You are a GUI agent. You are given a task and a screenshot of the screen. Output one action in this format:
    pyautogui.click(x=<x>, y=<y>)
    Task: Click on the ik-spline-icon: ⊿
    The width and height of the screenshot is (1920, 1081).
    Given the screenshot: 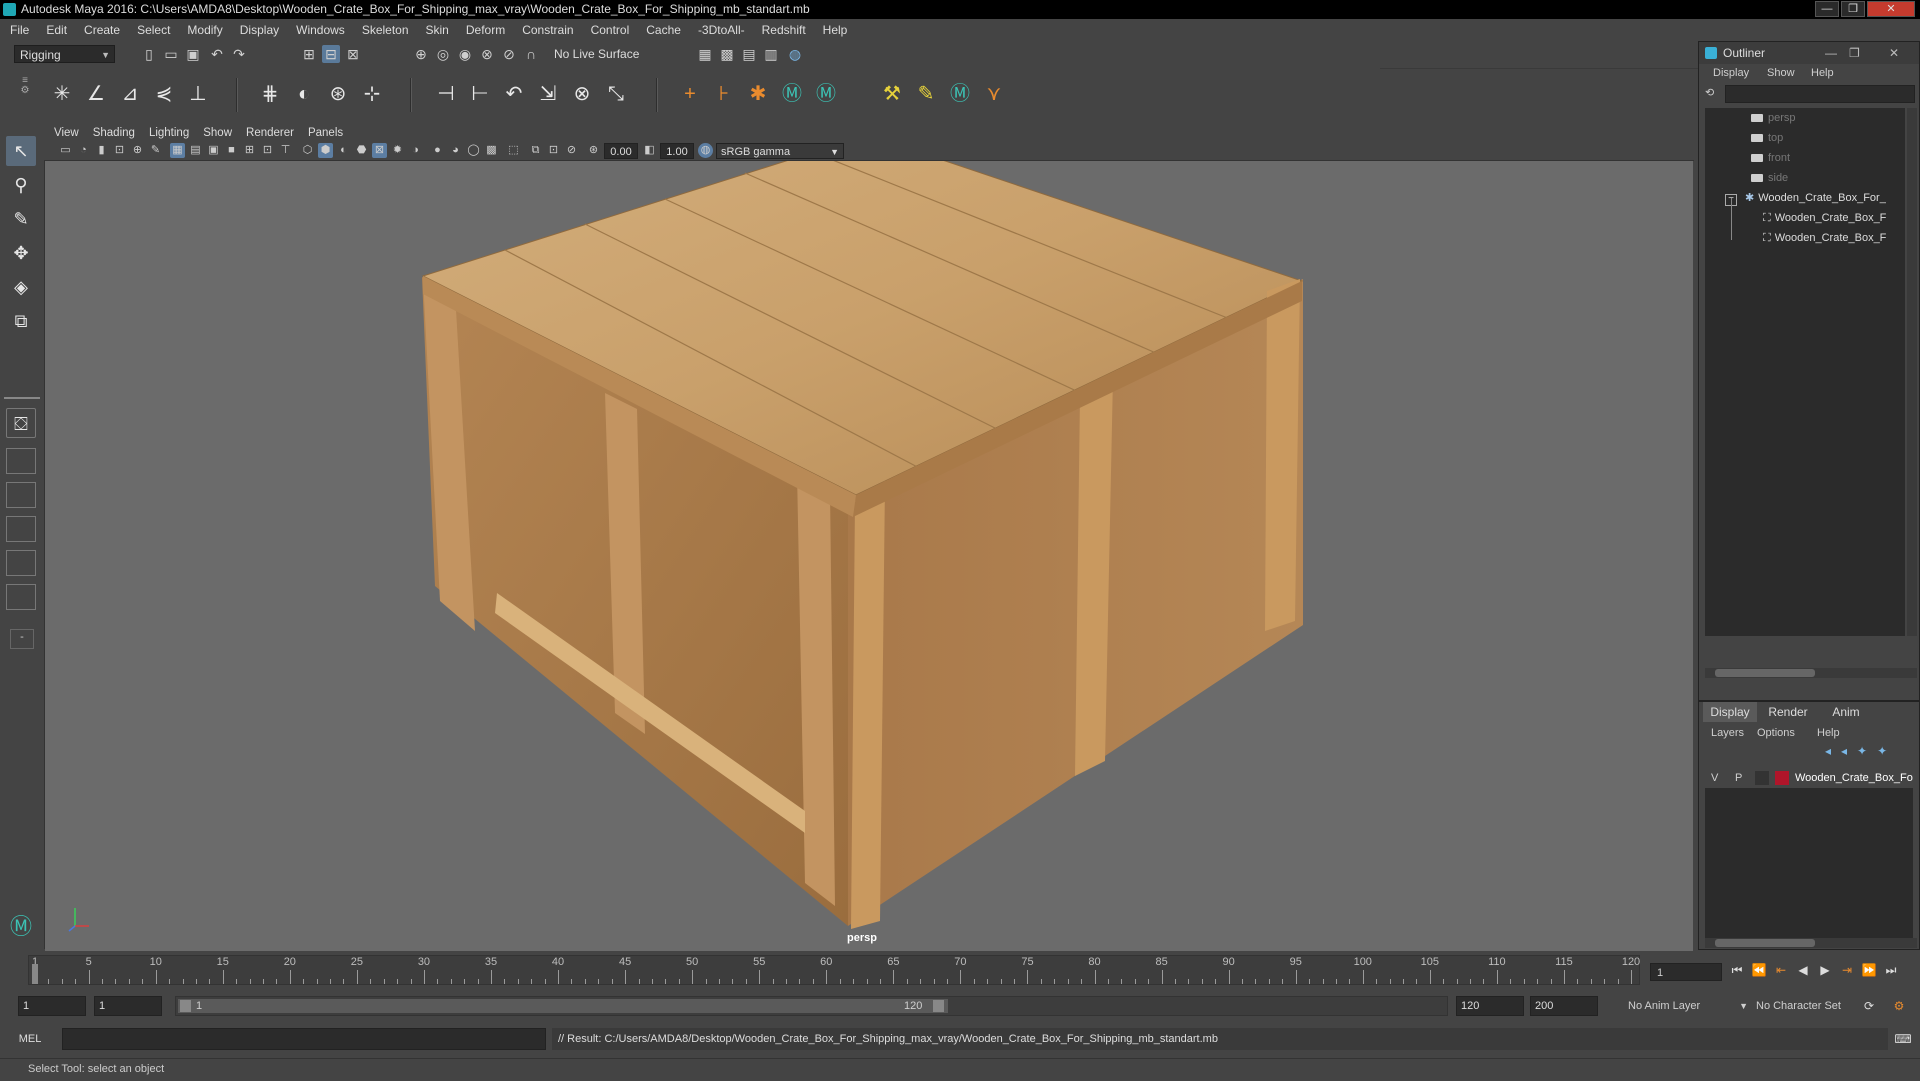 What is the action you would take?
    pyautogui.click(x=130, y=94)
    